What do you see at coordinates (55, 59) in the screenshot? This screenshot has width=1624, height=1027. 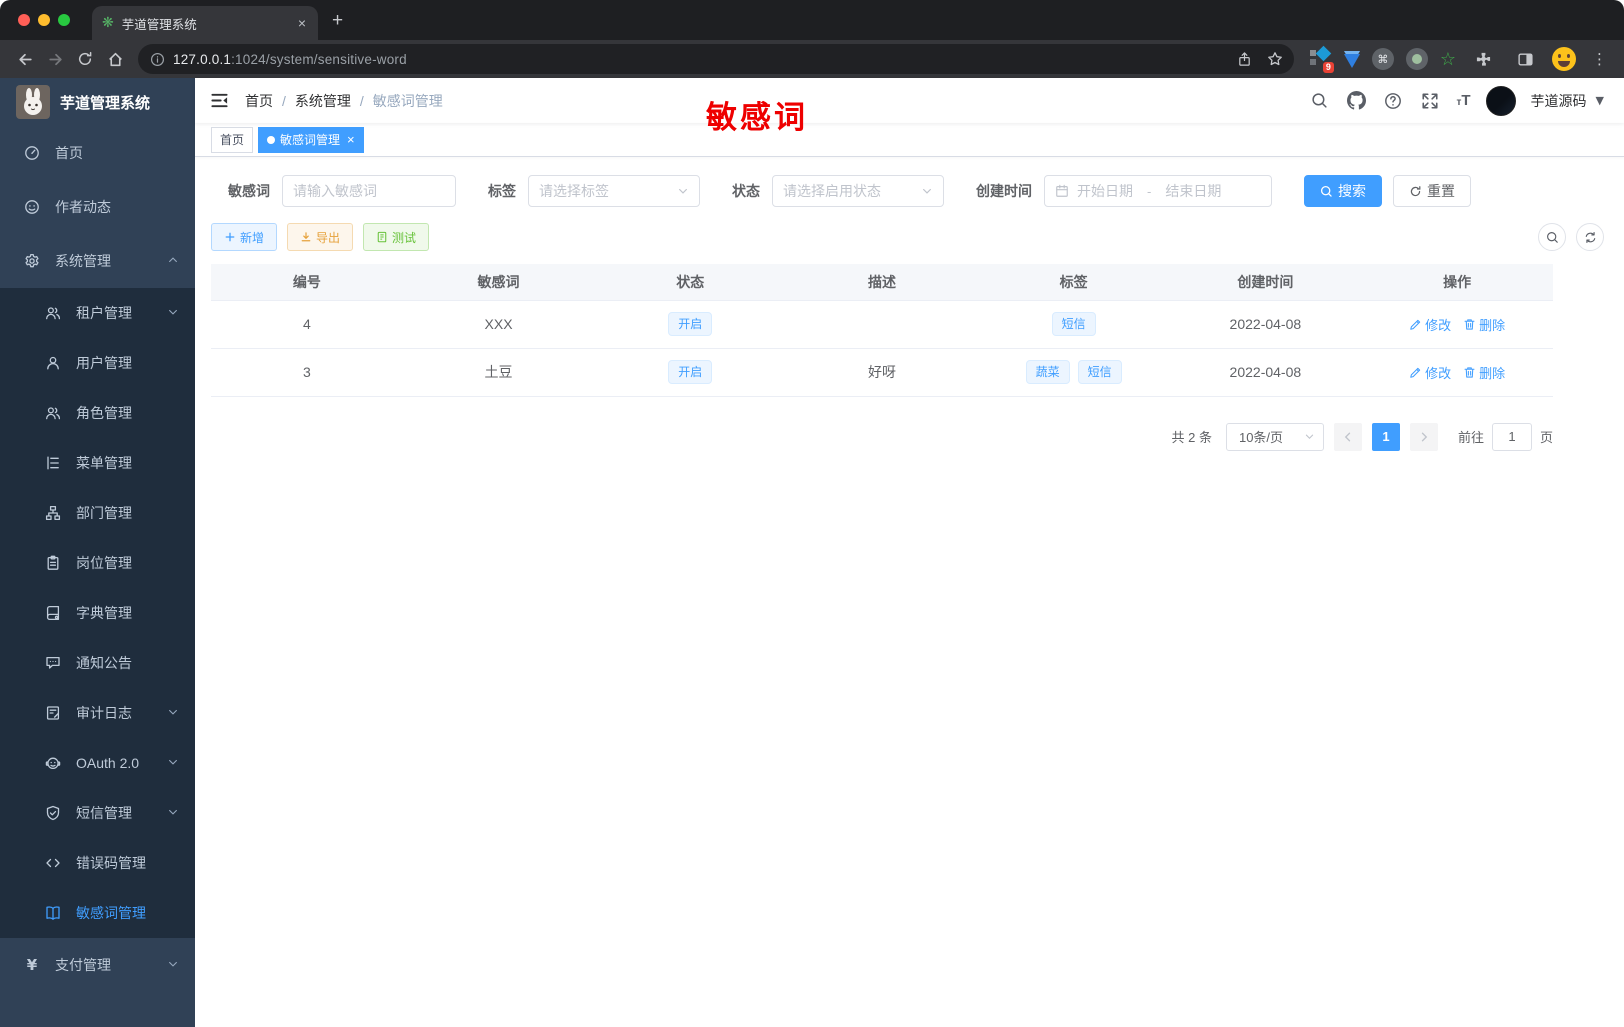 I see `forward-icon` at bounding box center [55, 59].